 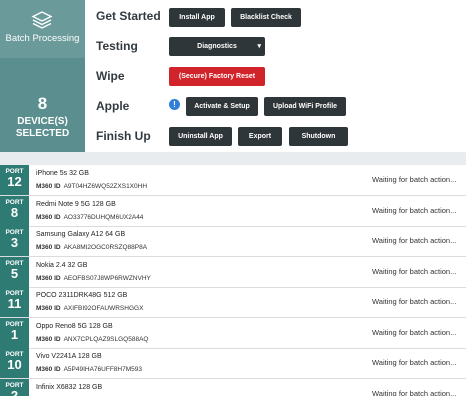 What do you see at coordinates (76, 204) in the screenshot?
I see `device-name: Redmi Note 9 5G 128 GB` at bounding box center [76, 204].